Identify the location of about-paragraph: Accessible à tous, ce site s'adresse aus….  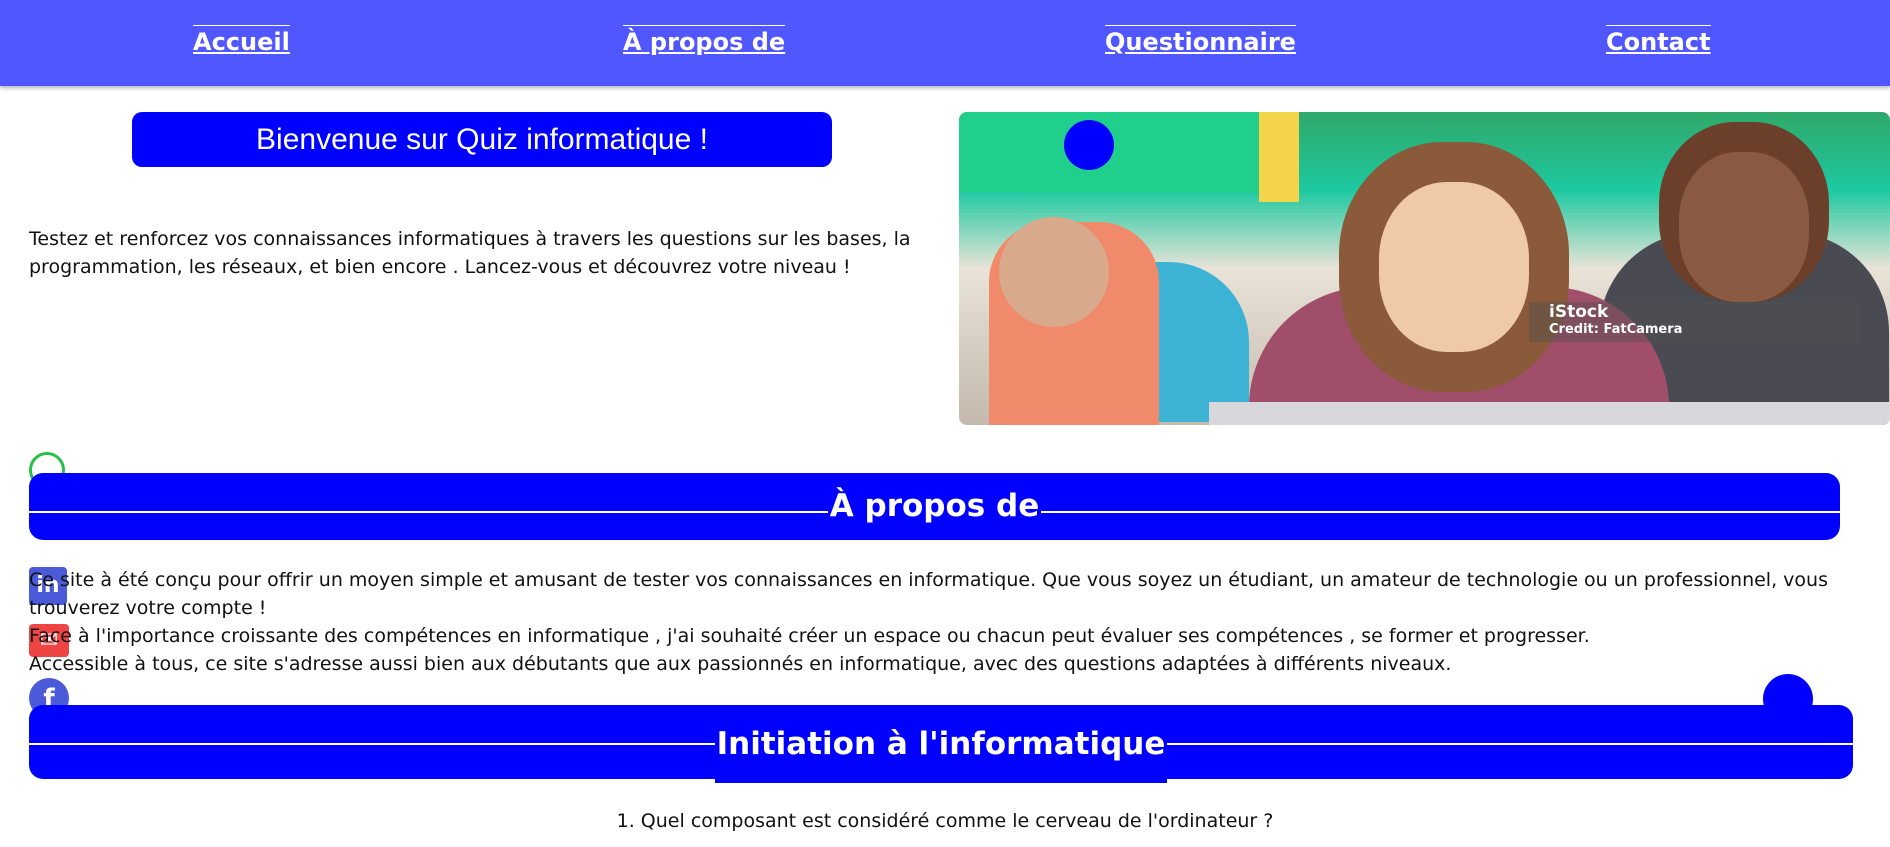
(740, 664).